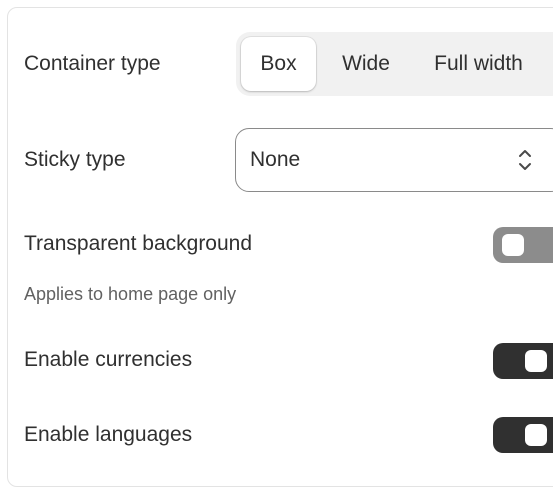 The image size is (553, 487). What do you see at coordinates (366, 64) in the screenshot?
I see `container-type-option-wide: Wide` at bounding box center [366, 64].